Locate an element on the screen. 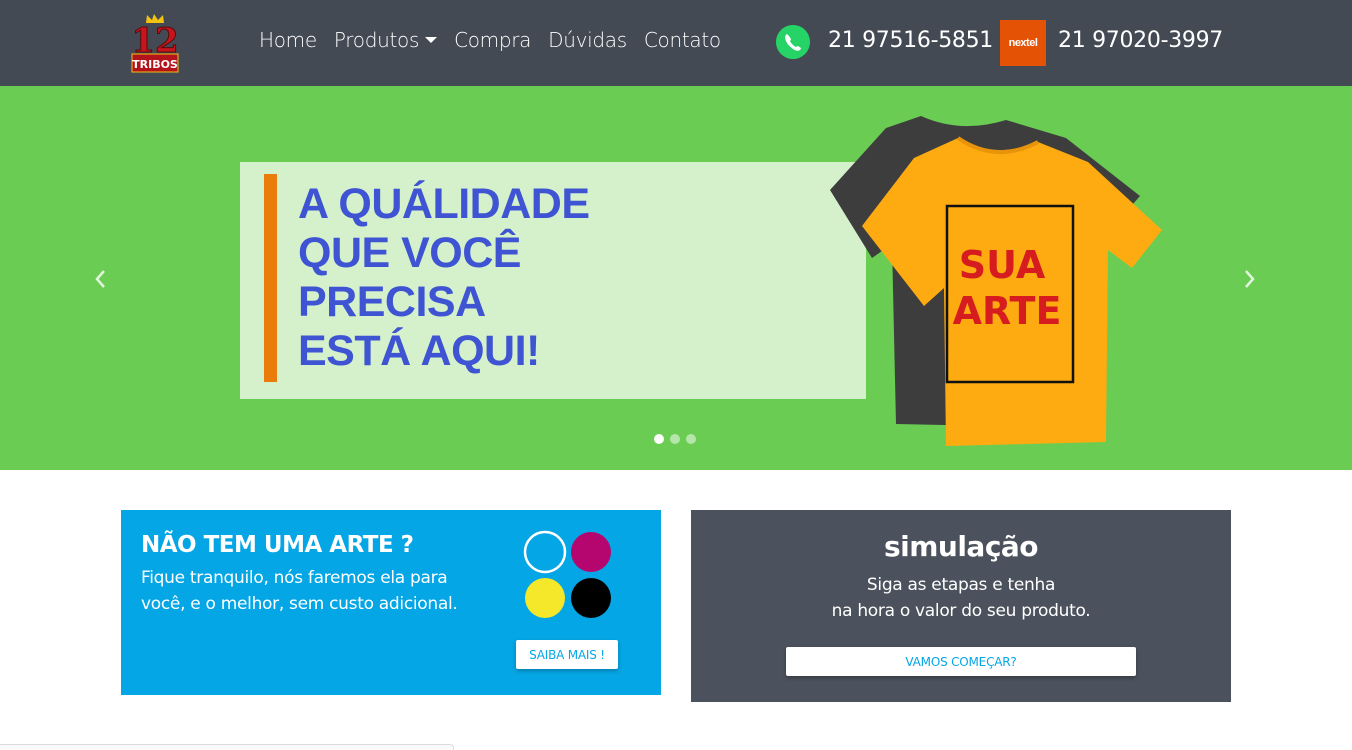 This screenshot has width=1352, height=750. bottom-panel-edge is located at coordinates (227, 747).